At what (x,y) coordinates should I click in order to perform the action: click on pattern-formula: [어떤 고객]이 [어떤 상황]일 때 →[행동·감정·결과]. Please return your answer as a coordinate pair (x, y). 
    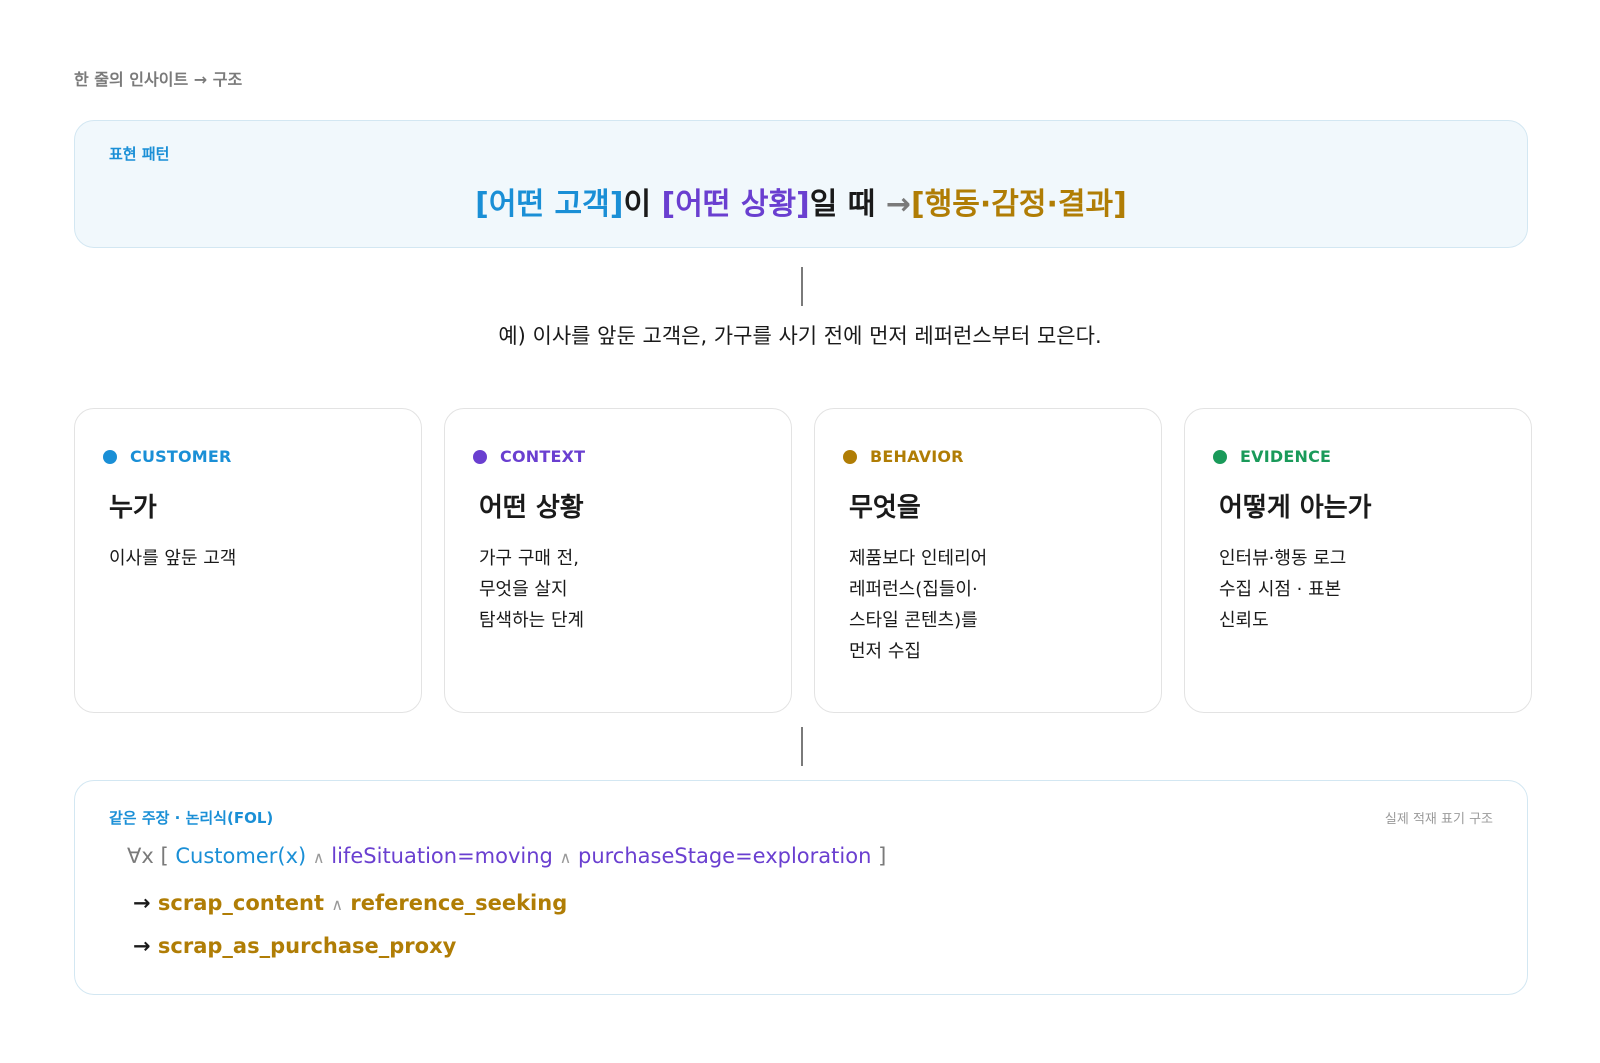
    Looking at the image, I should click on (801, 201).